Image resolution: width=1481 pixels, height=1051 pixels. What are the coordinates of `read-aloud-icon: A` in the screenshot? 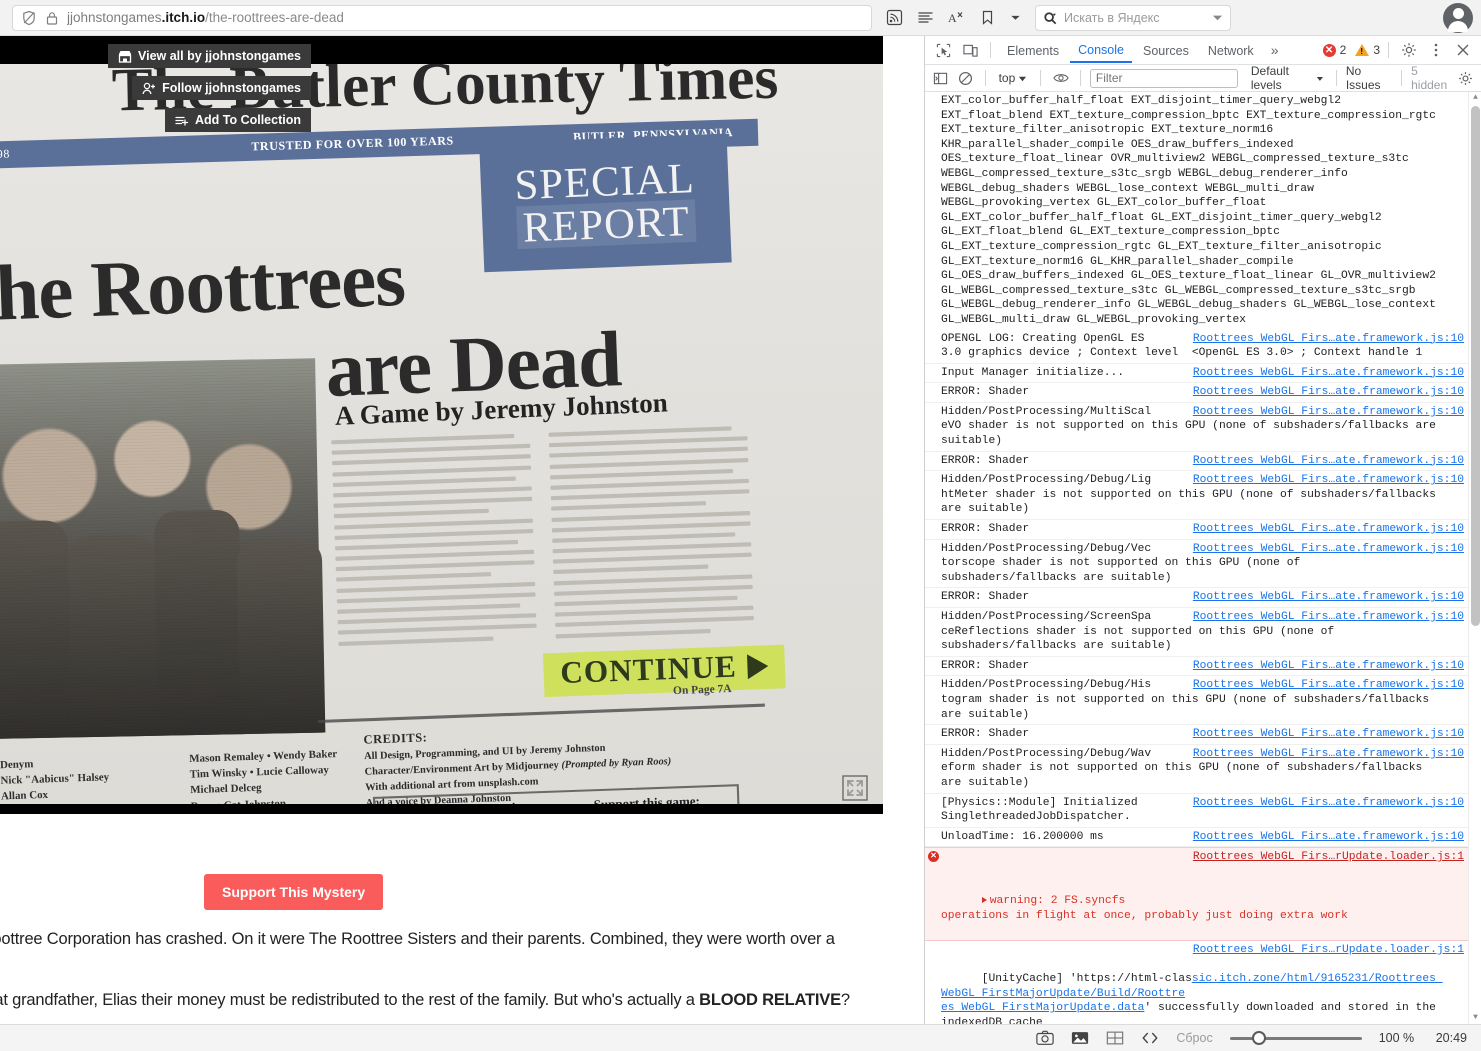 It's located at (956, 17).